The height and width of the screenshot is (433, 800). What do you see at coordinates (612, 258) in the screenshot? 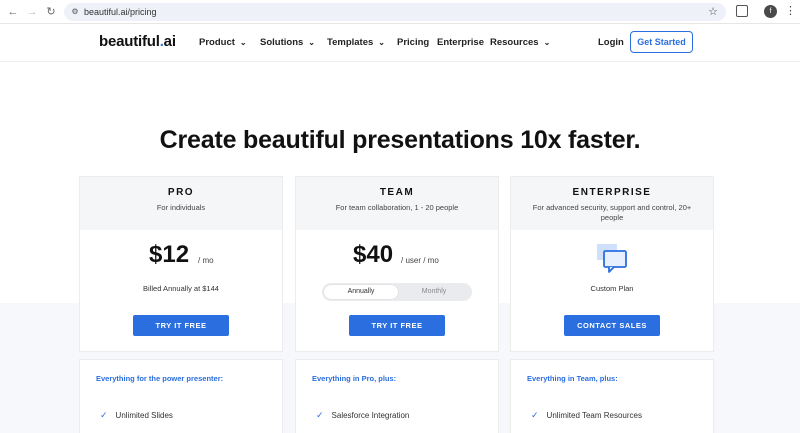
I see `chat-bubbles-icon` at bounding box center [612, 258].